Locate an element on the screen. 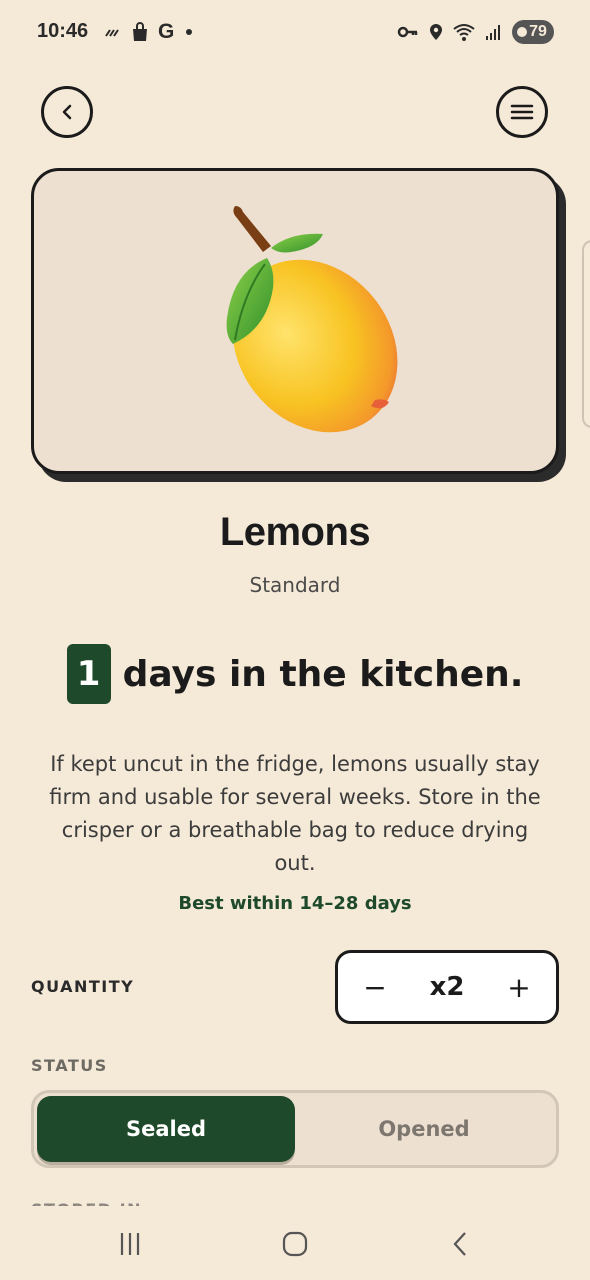 This screenshot has width=590, height=1280. back-button is located at coordinates (67, 112).